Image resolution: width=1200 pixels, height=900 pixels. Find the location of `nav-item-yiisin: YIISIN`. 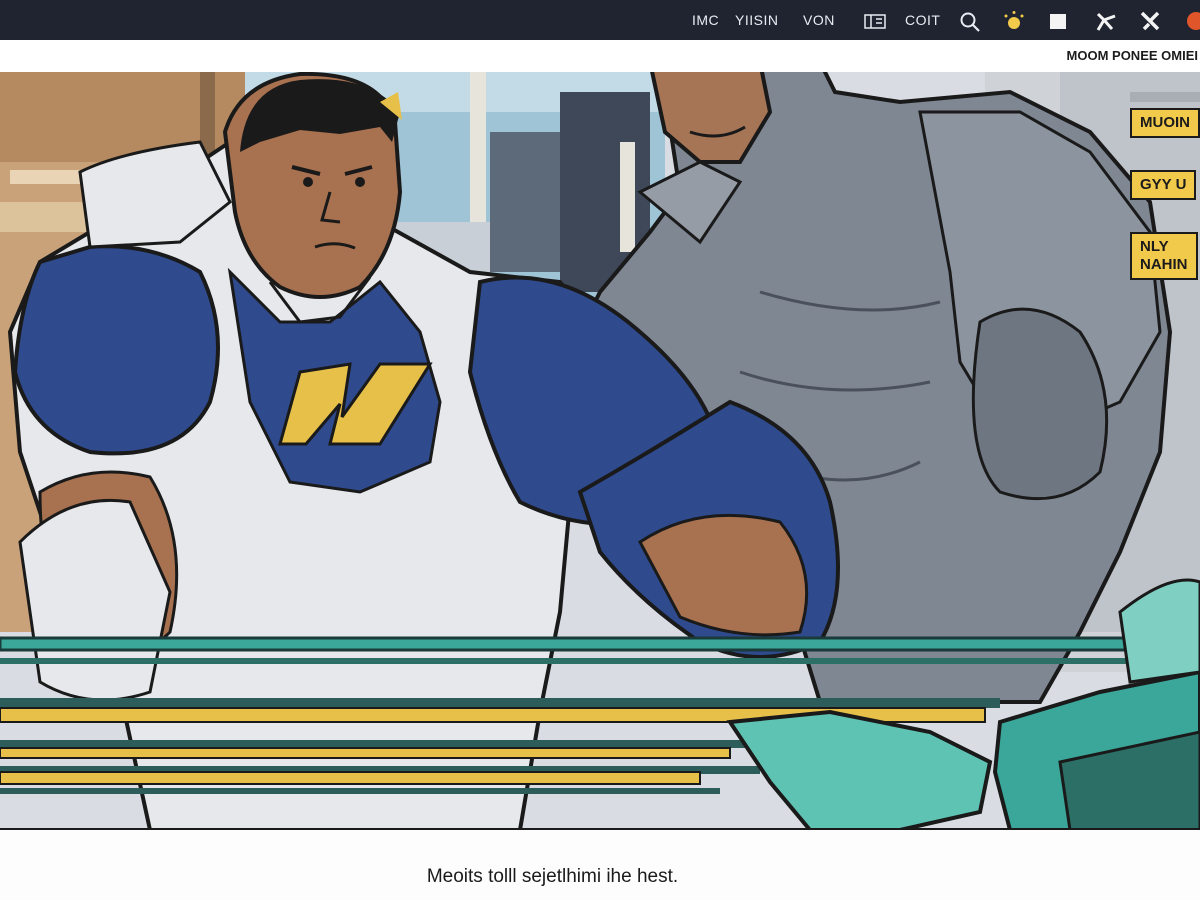

nav-item-yiisin: YIISIN is located at coordinates (756, 20).